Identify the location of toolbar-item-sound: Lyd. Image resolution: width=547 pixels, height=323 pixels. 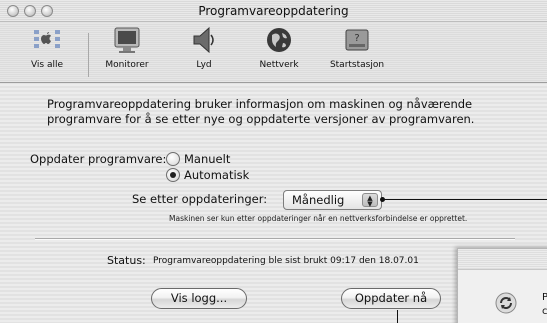
(204, 47).